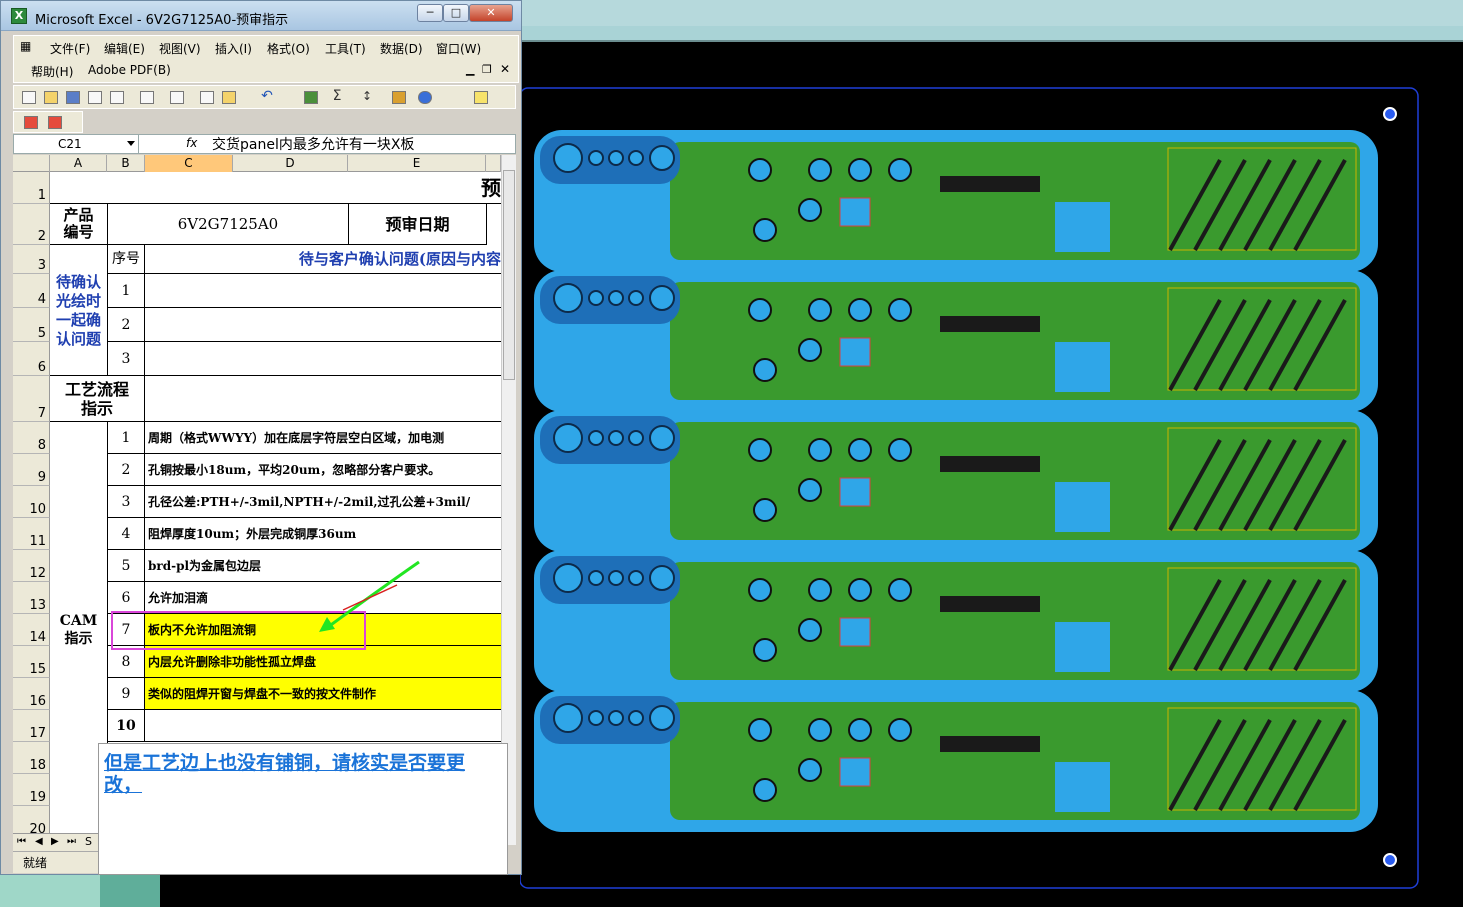  I want to click on fill-color-icon, so click(481, 97).